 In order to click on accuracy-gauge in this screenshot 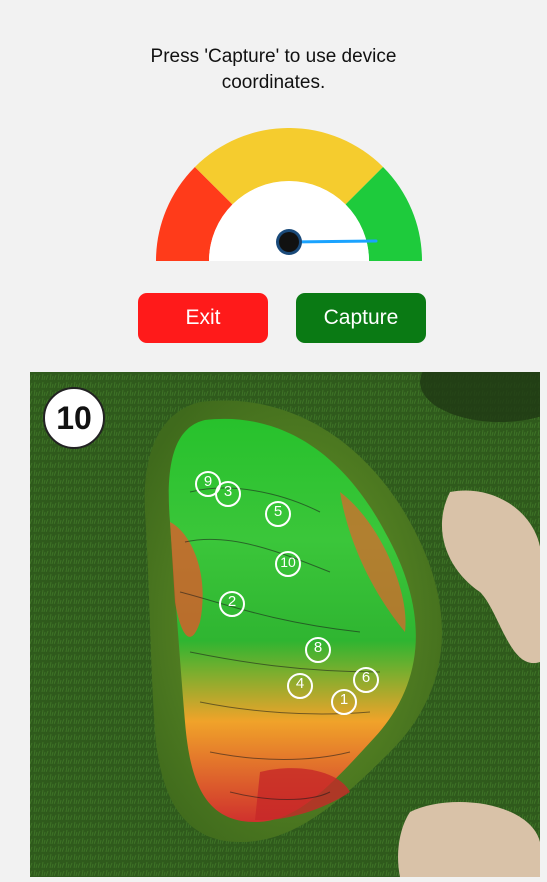, I will do `click(289, 194)`.